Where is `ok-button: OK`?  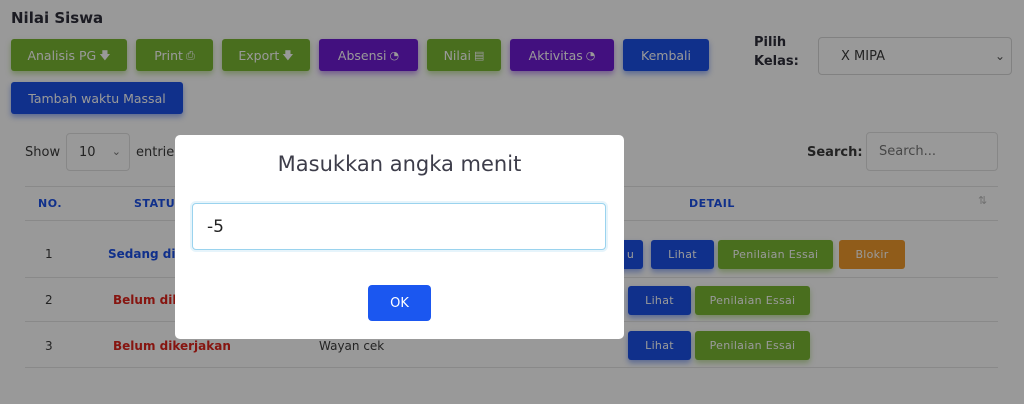 ok-button: OK is located at coordinates (399, 303).